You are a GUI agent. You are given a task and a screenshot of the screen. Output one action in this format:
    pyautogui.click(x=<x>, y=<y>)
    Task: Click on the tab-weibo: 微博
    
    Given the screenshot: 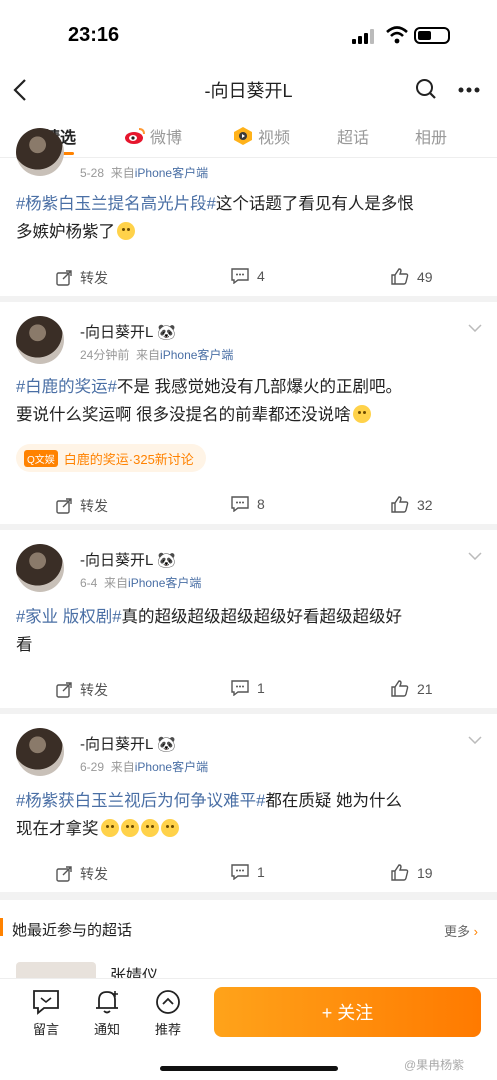 What is the action you would take?
    pyautogui.click(x=153, y=136)
    